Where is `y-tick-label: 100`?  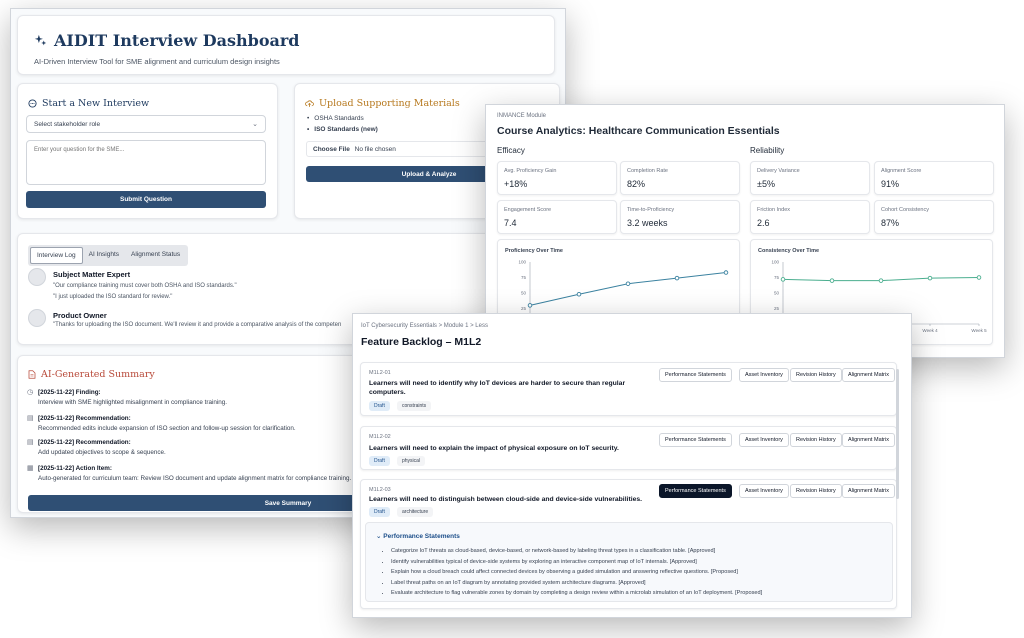
y-tick-label: 100 is located at coordinates (775, 262).